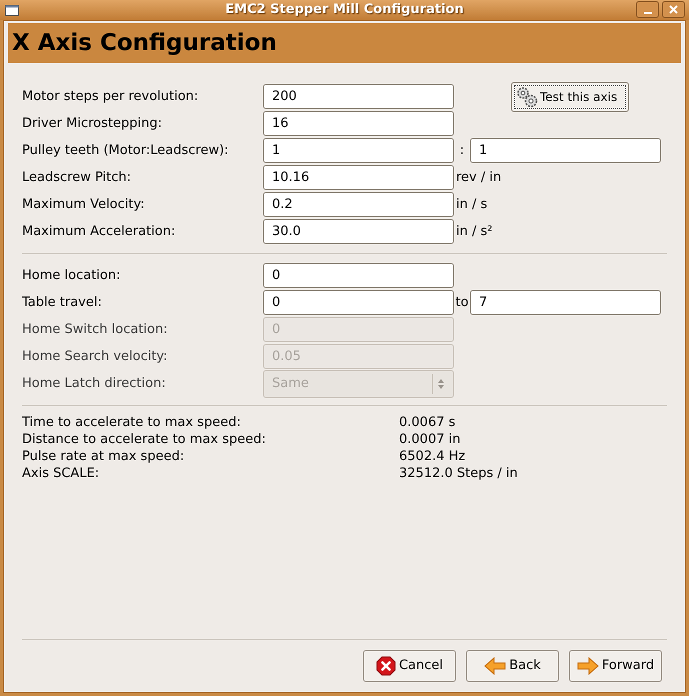  Describe the element at coordinates (409, 666) in the screenshot. I see `dialog-button: Cancel` at that location.